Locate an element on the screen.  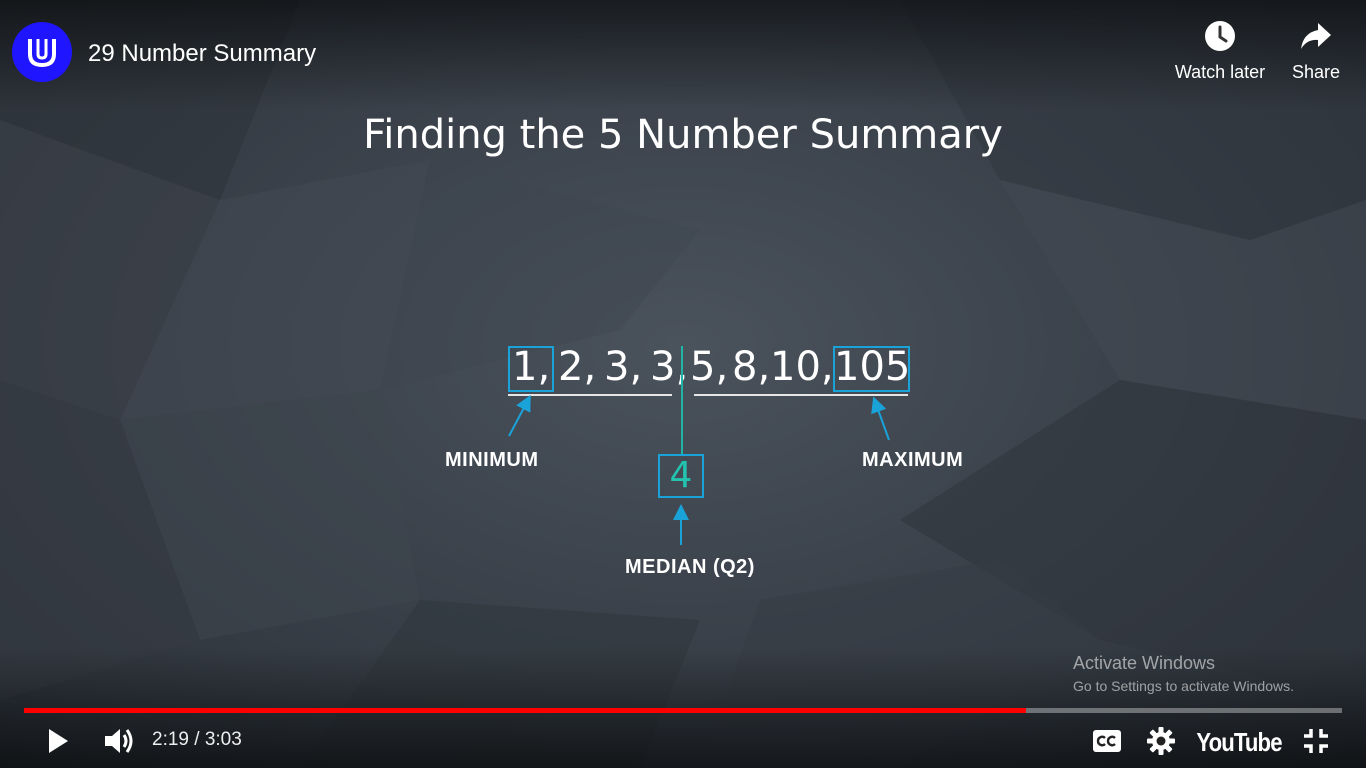
progress-bar is located at coordinates (683, 710).